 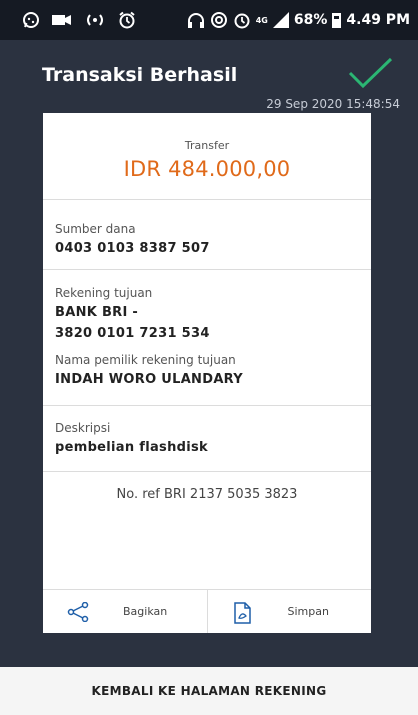 I want to click on success-check-icon, so click(x=370, y=73).